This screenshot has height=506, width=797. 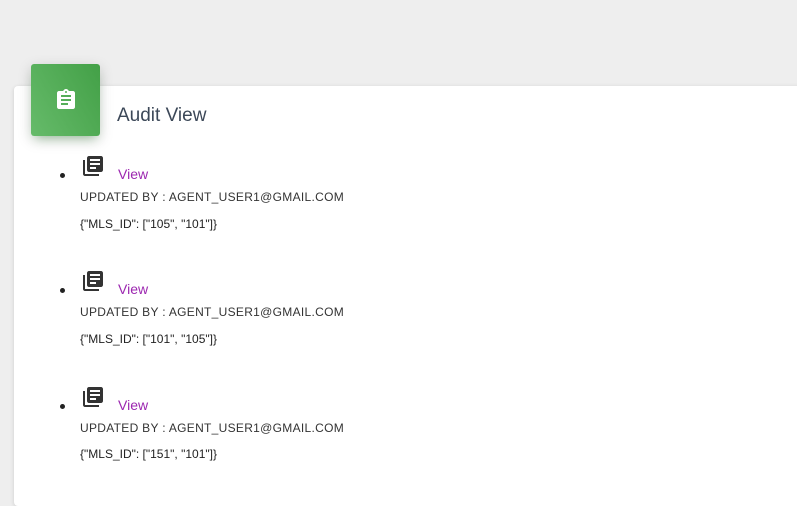 What do you see at coordinates (162, 115) in the screenshot?
I see `card-title: Audit View` at bounding box center [162, 115].